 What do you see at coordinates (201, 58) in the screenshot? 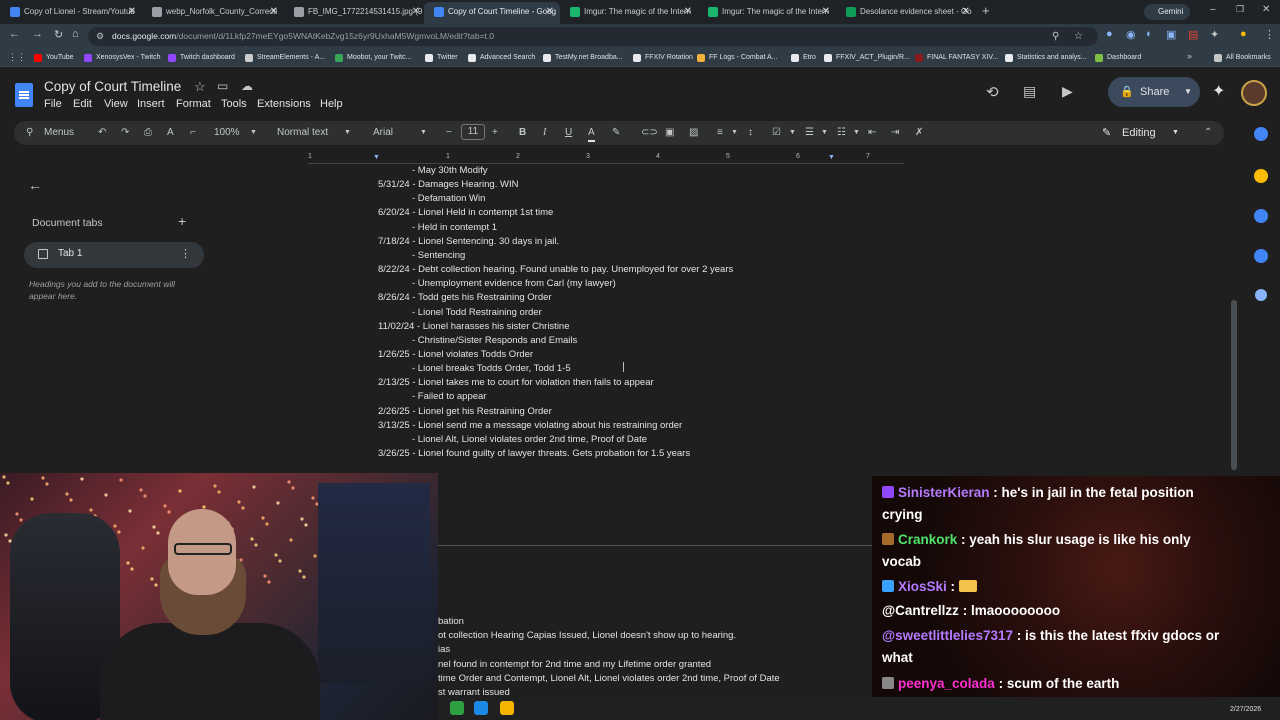
I see `bookmark-item: Twitch dashboard` at bounding box center [201, 58].